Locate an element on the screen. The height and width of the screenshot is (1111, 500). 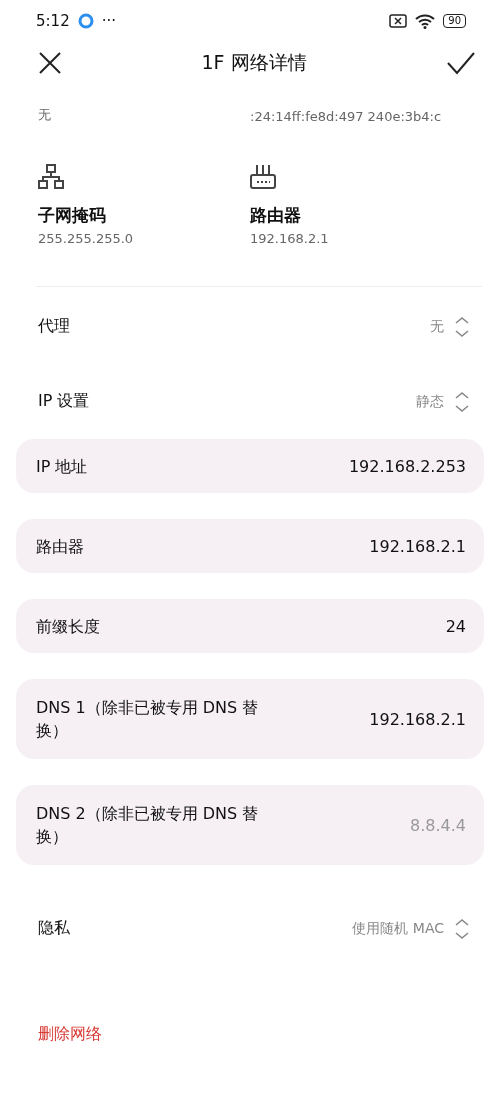
info-label: 路由器 is located at coordinates (276, 215).